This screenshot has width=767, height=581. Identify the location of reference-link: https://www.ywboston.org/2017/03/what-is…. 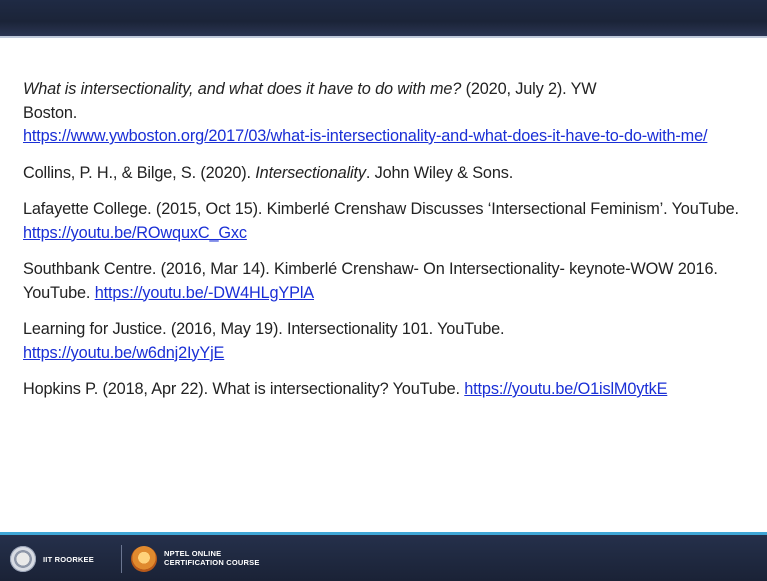
(365, 136).